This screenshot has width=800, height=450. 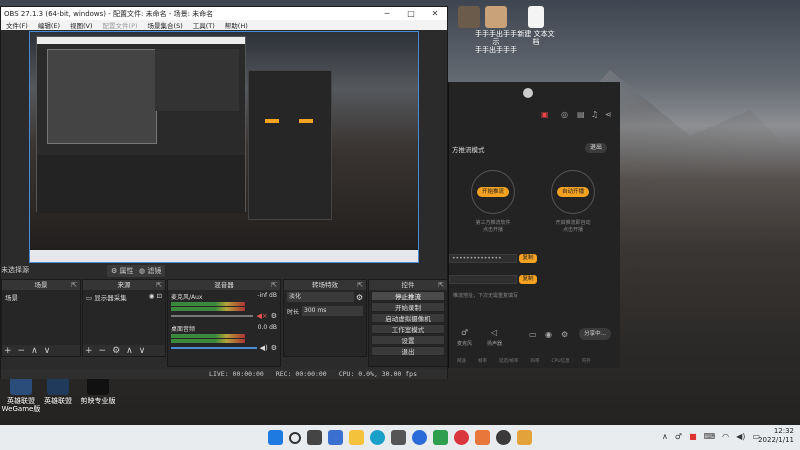 What do you see at coordinates (411, 13) in the screenshot?
I see `maximize-button: □` at bounding box center [411, 13].